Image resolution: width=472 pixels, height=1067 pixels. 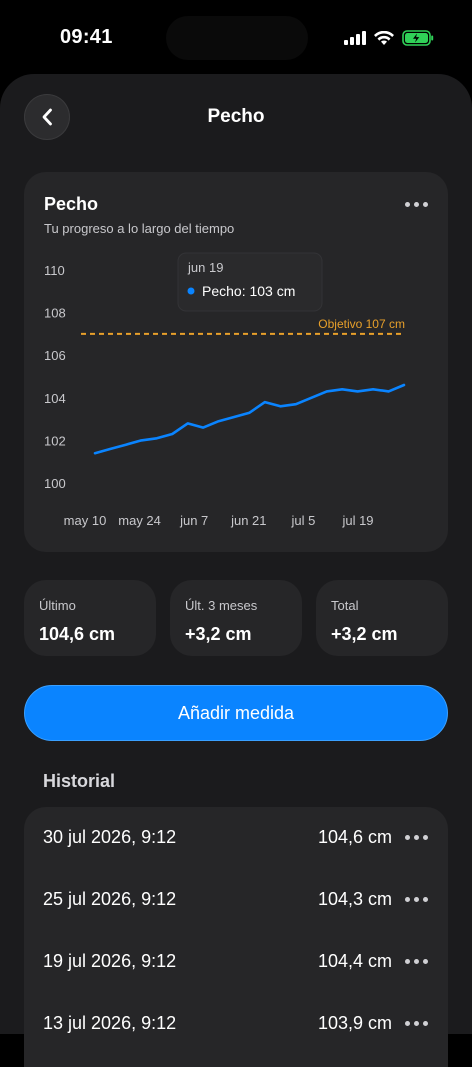 What do you see at coordinates (354, 1023) in the screenshot?
I see `history-value: 103,9 cm` at bounding box center [354, 1023].